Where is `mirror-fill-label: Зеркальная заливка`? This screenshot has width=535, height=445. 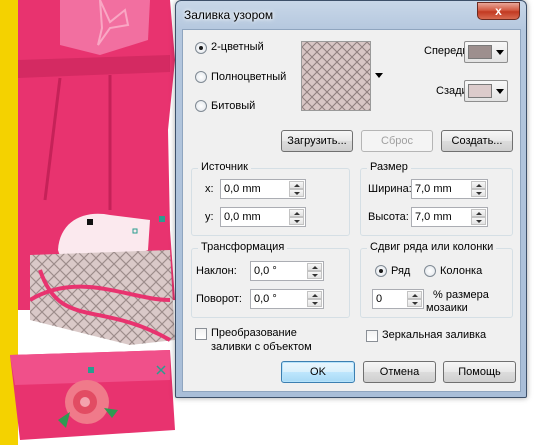
mirror-fill-label: Зеркальная заливка is located at coordinates (434, 335).